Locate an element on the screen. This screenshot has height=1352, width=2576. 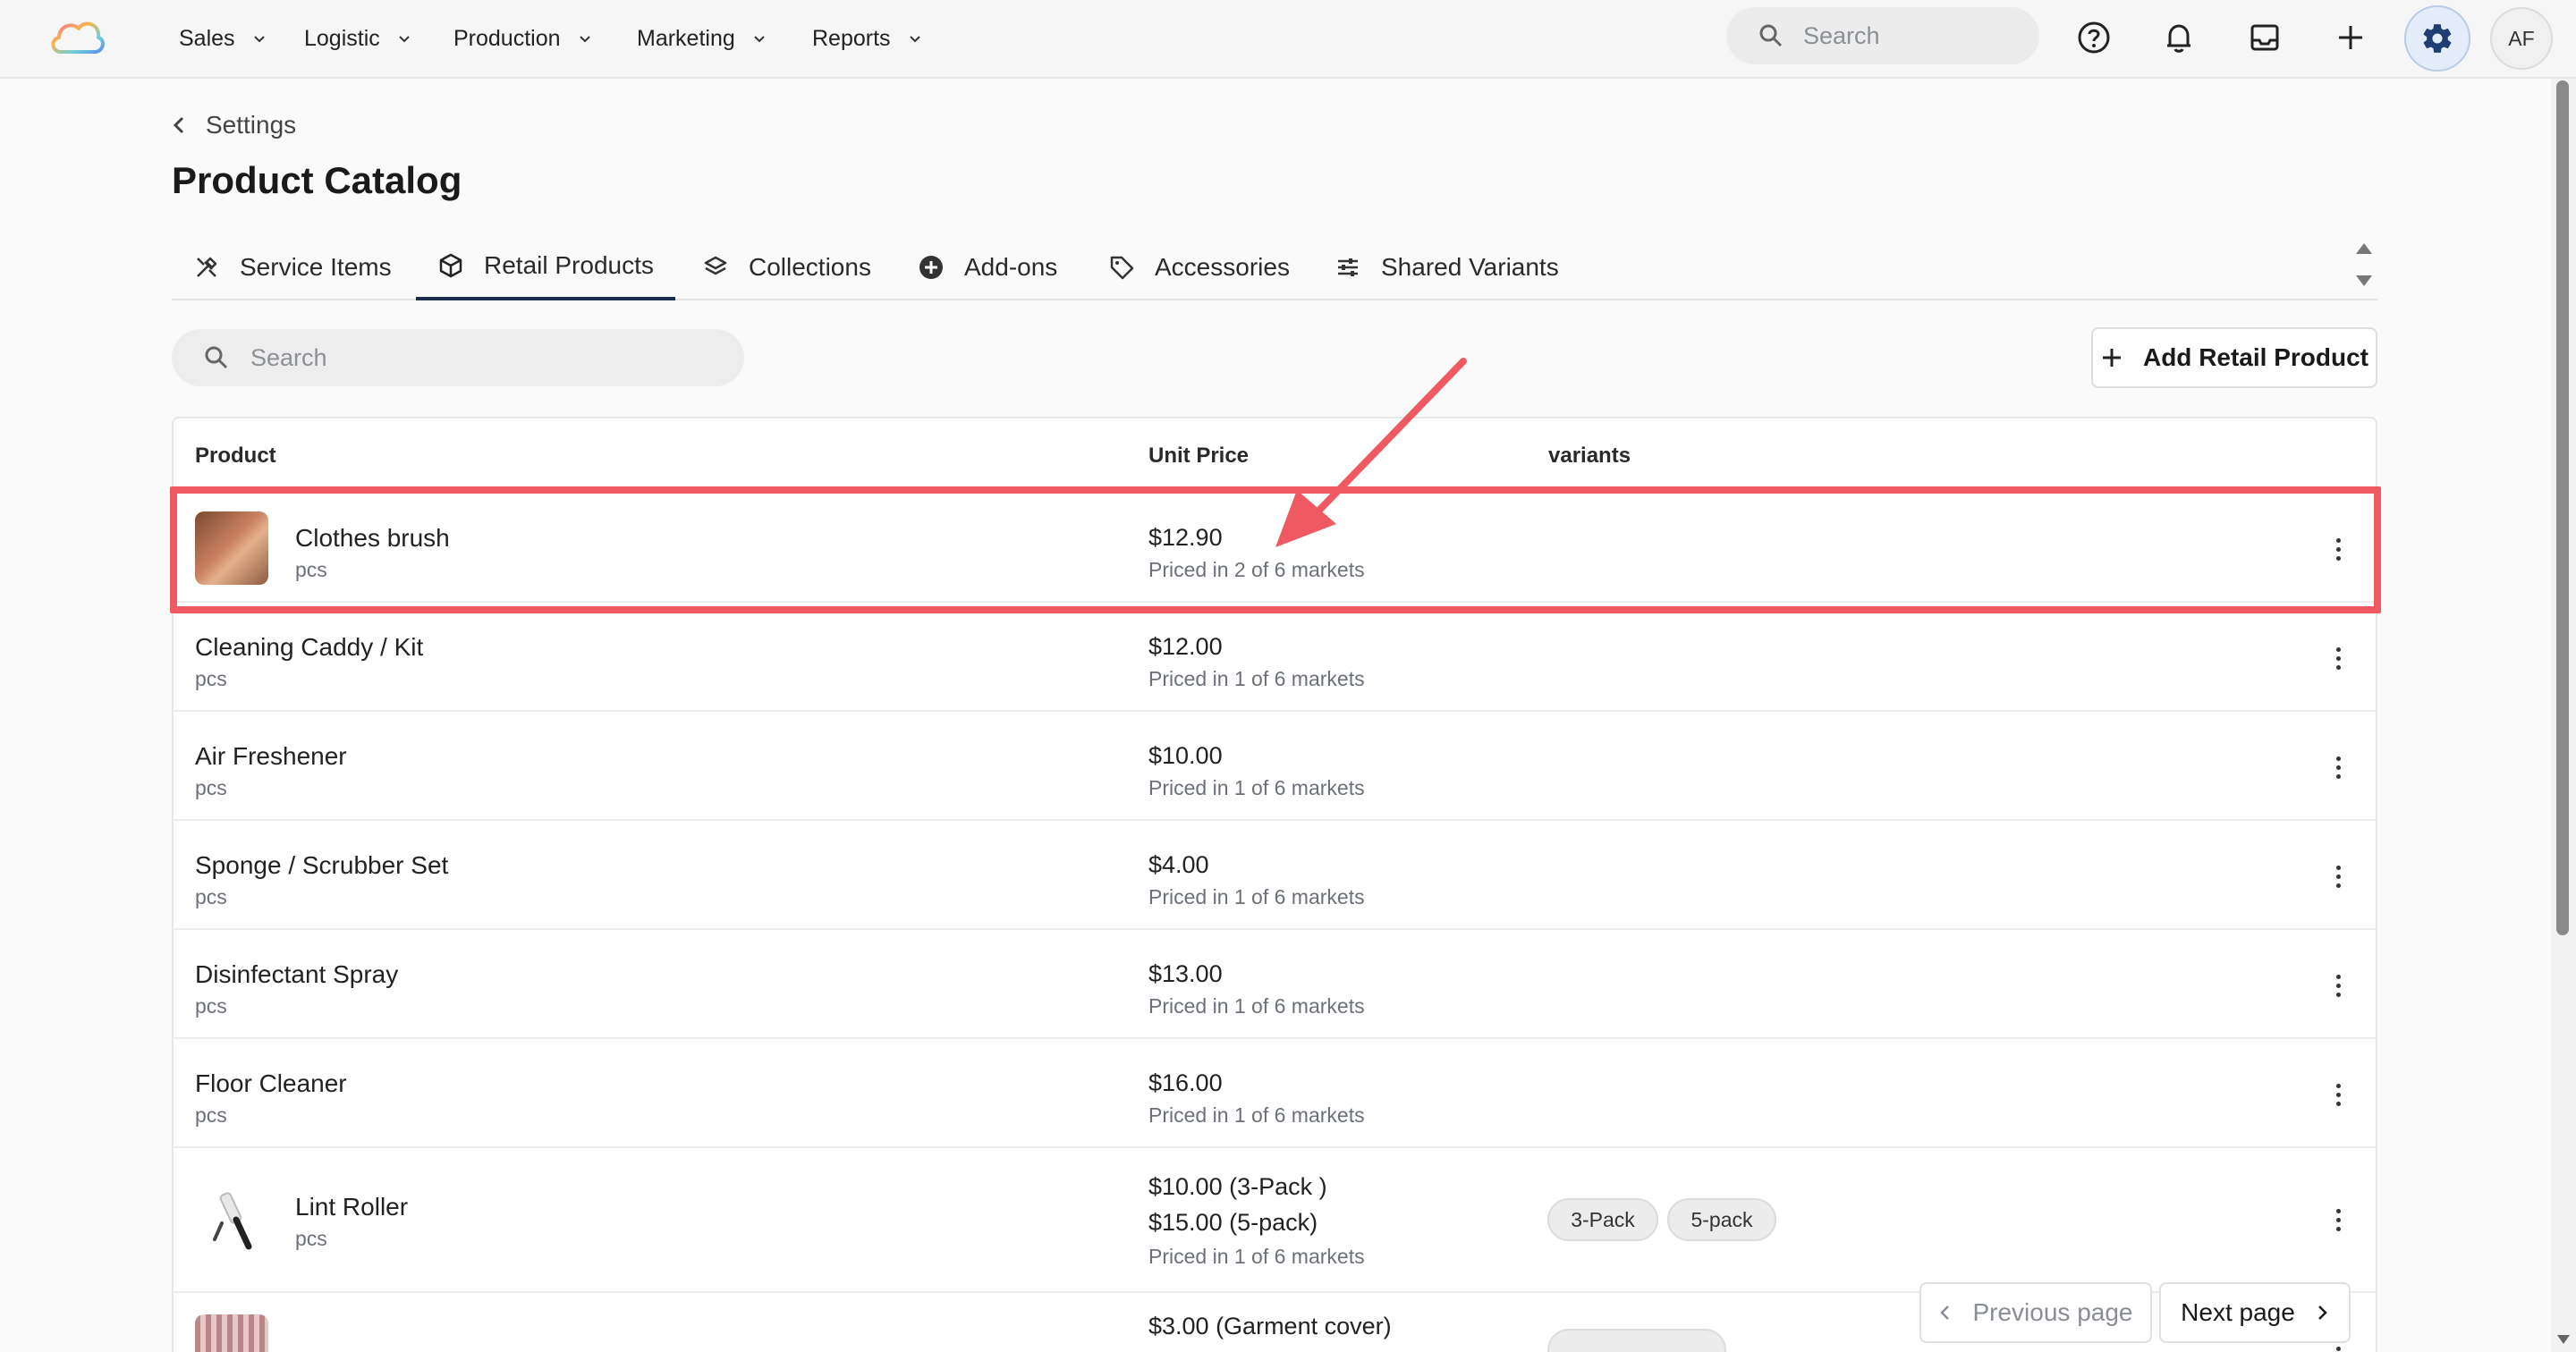
nav-reports: Reports is located at coordinates (867, 38).